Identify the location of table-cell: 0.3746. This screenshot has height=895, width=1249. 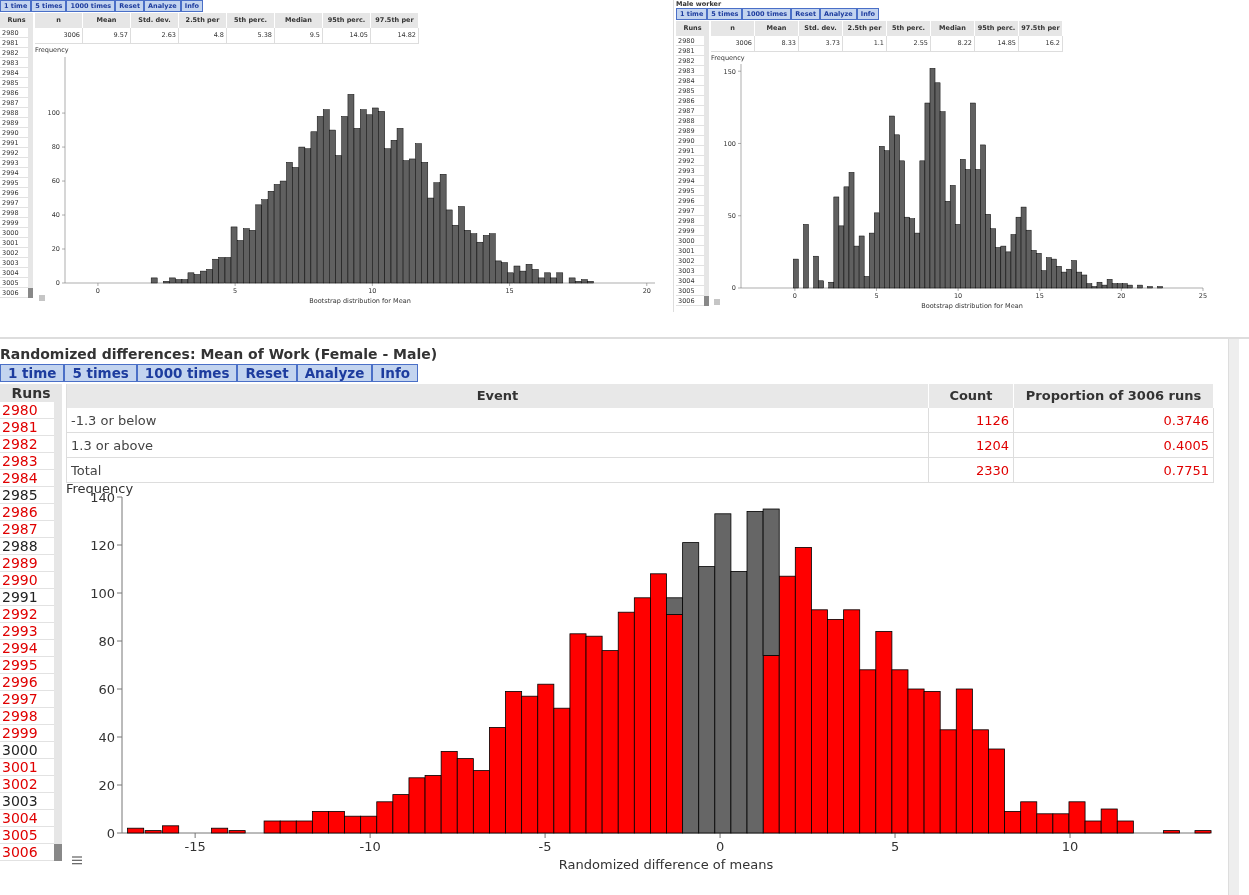
(1114, 420).